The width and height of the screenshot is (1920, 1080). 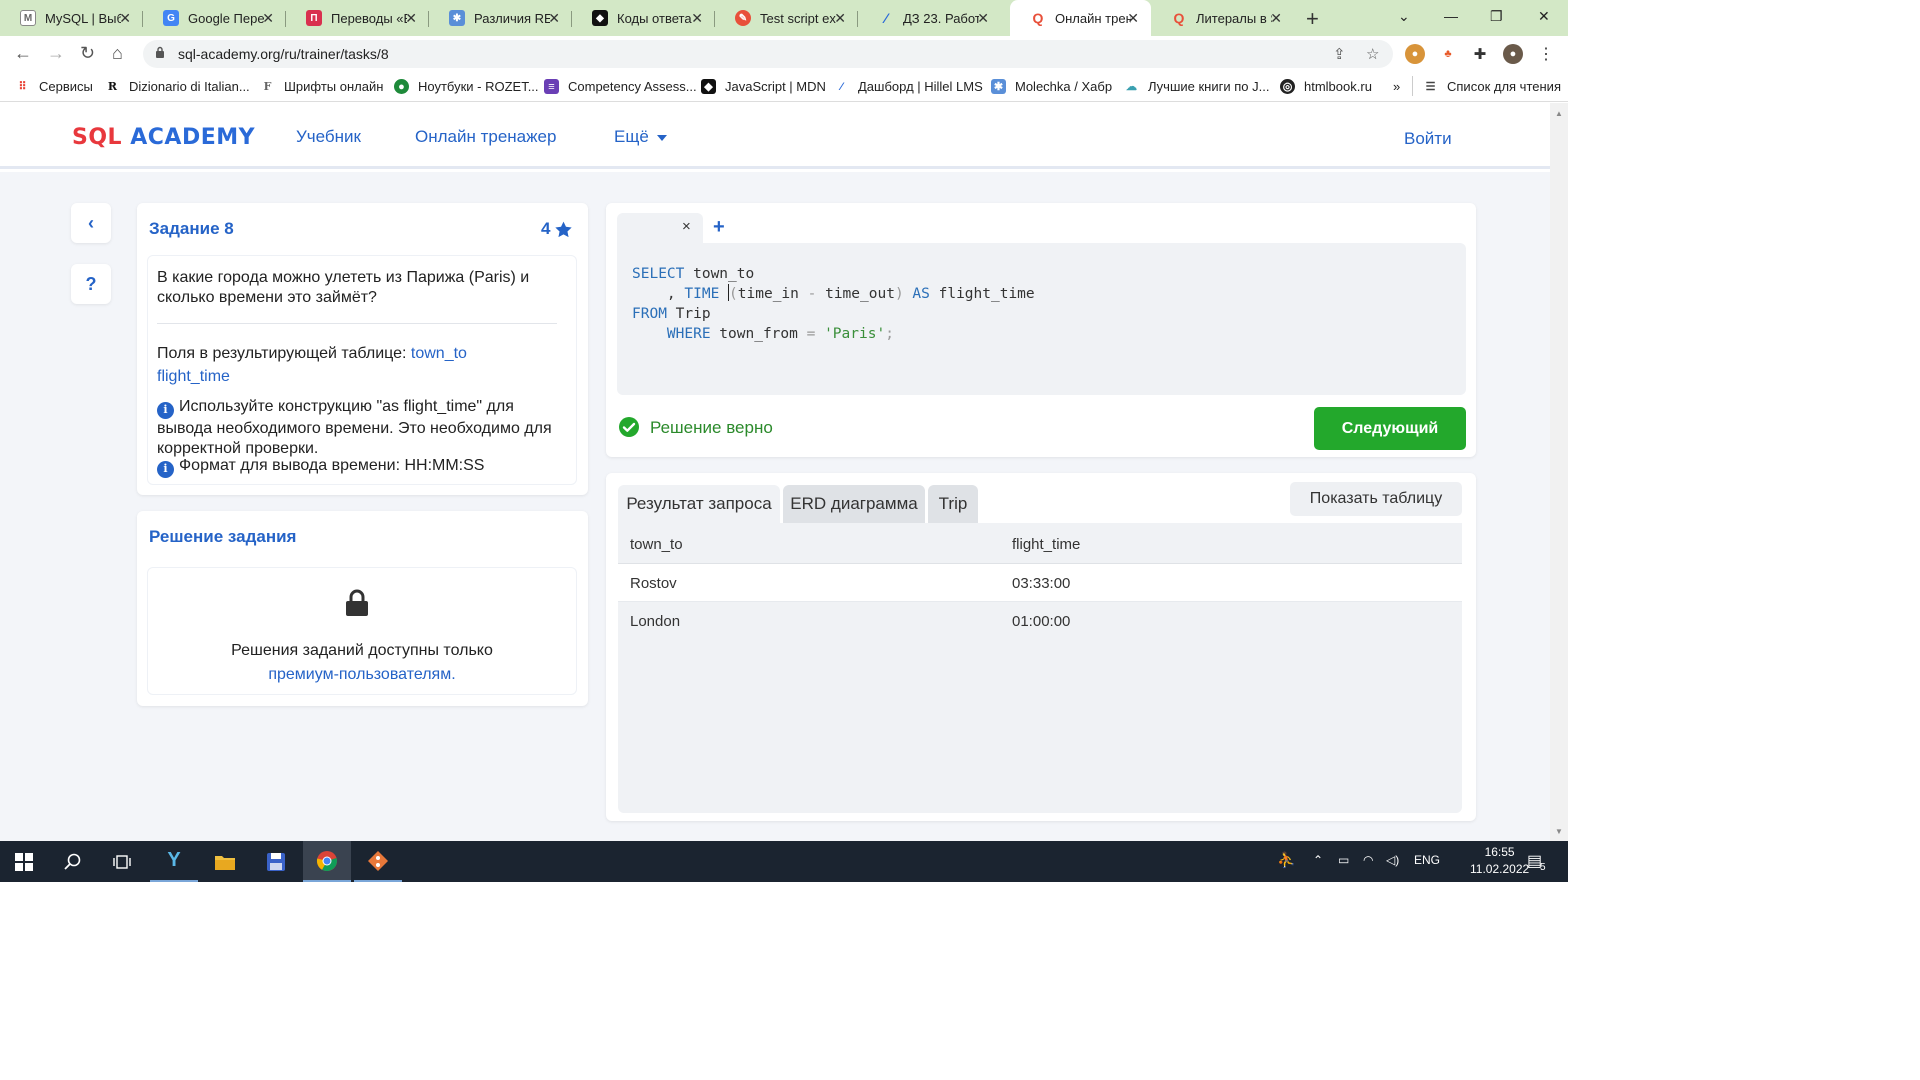 I want to click on menu-kebab-icon: ⋮, so click(x=1546, y=54).